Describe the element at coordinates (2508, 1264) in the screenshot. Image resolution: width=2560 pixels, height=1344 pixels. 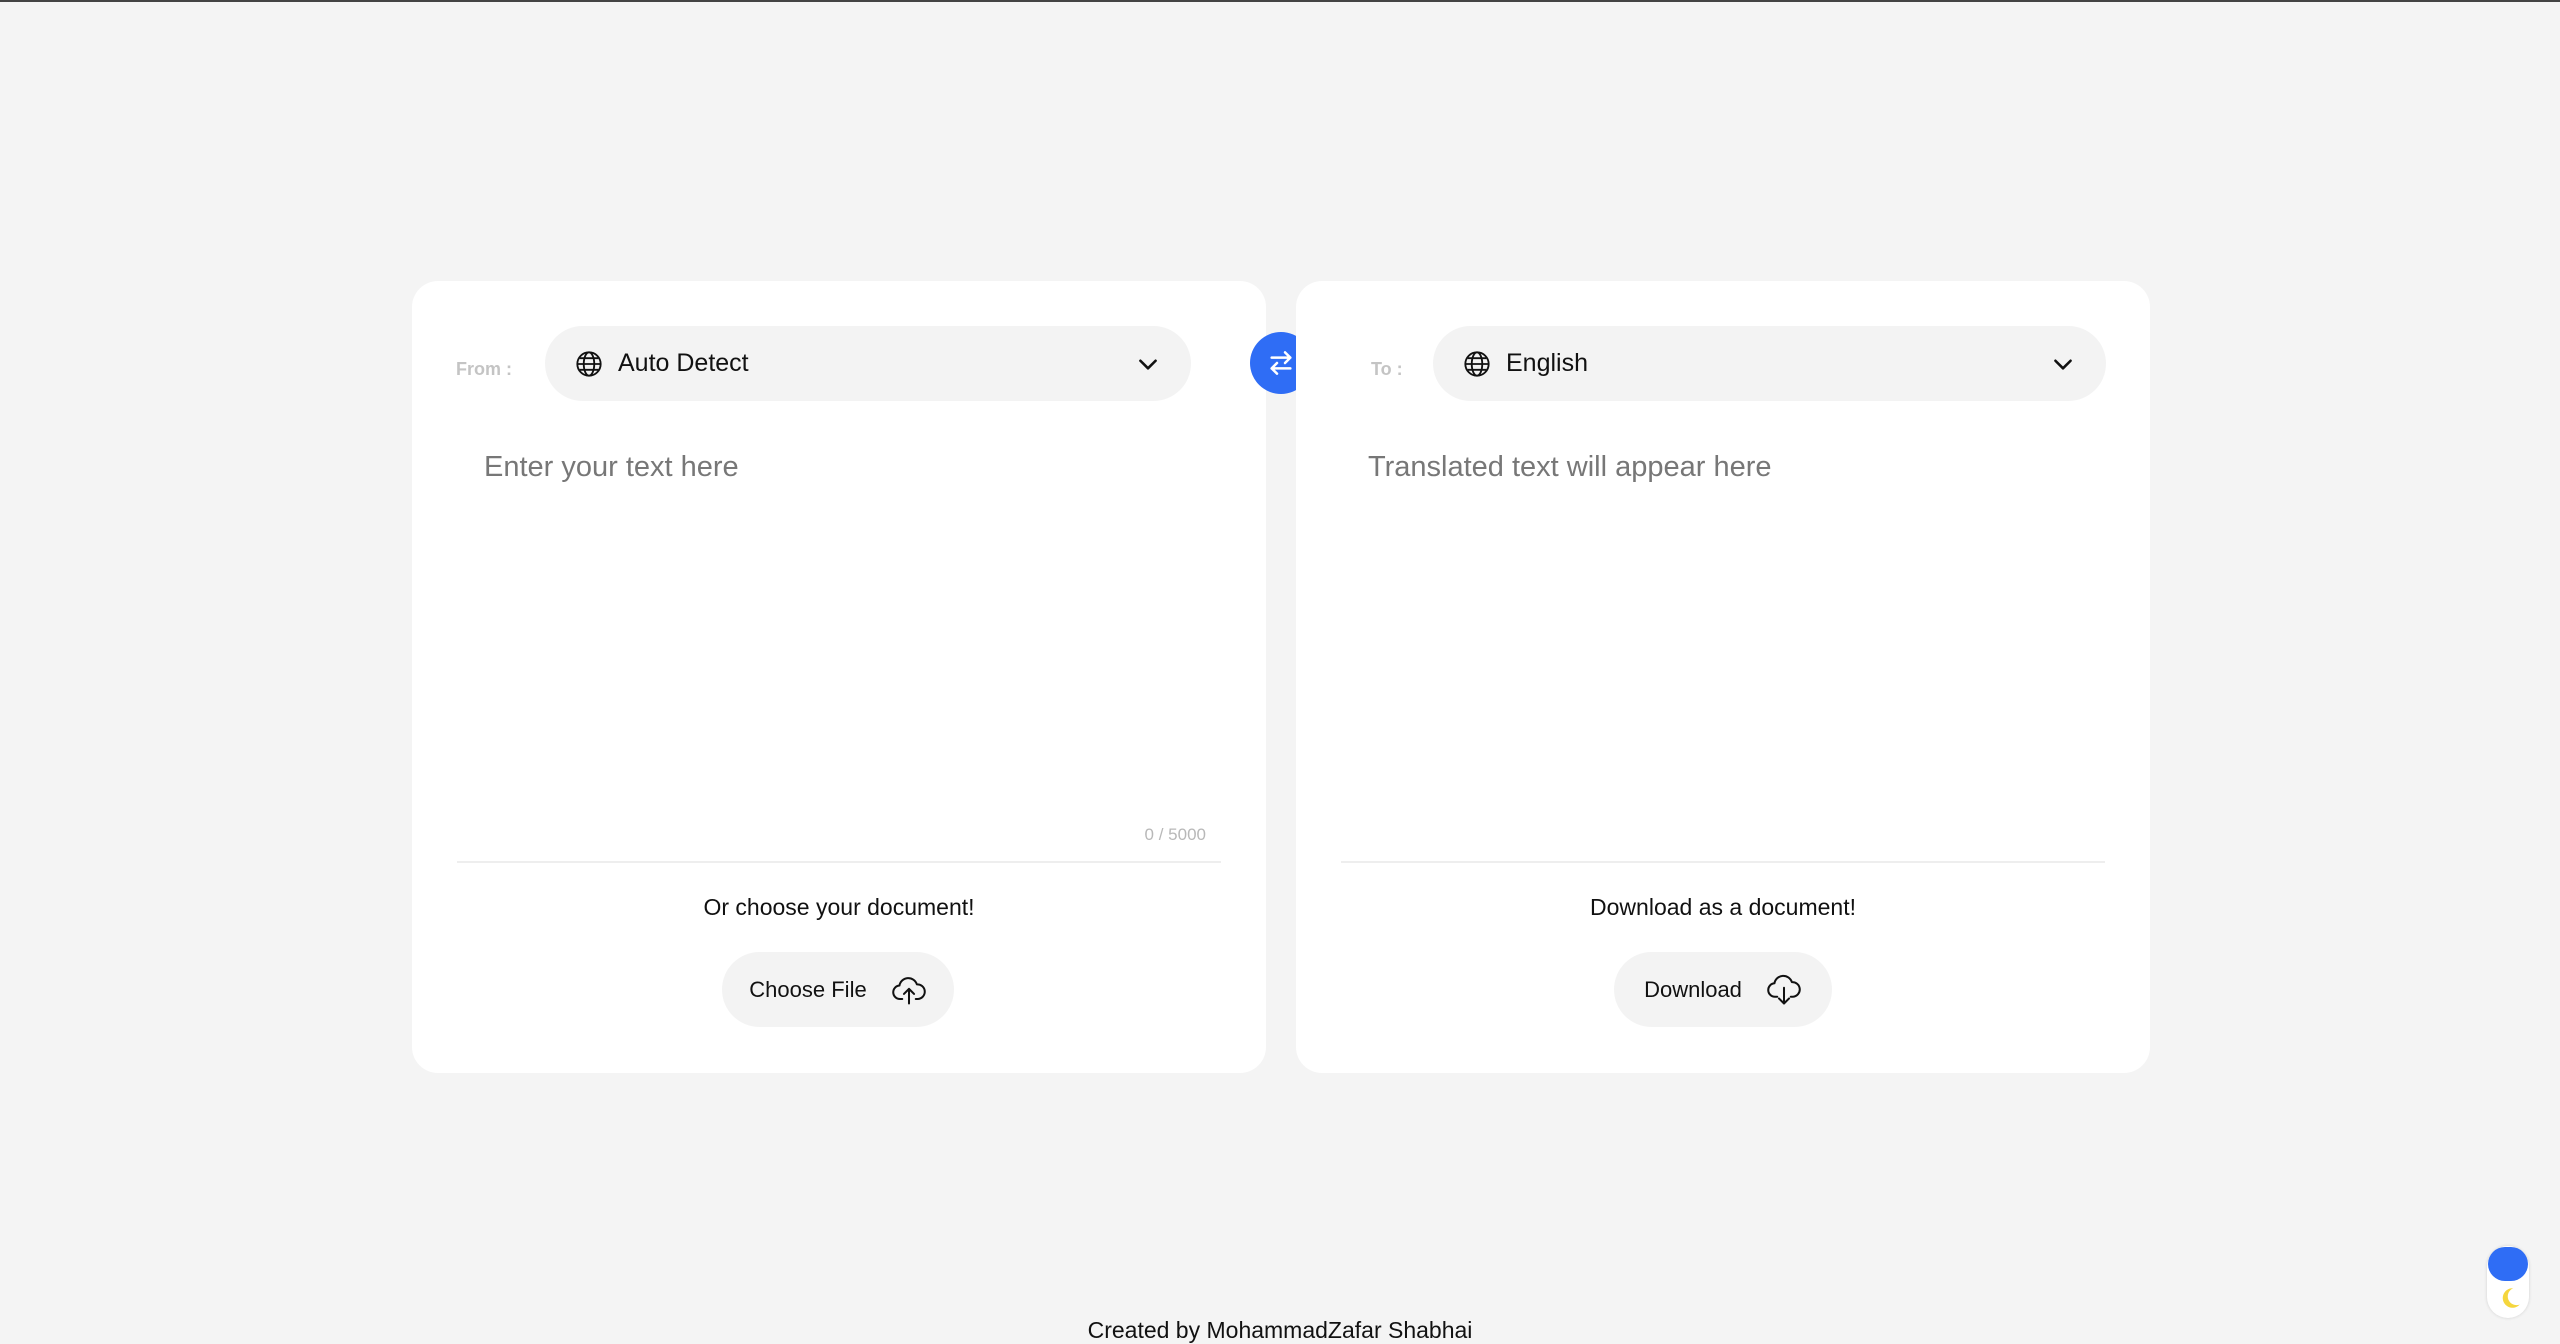
I see `toggle-knob` at that location.